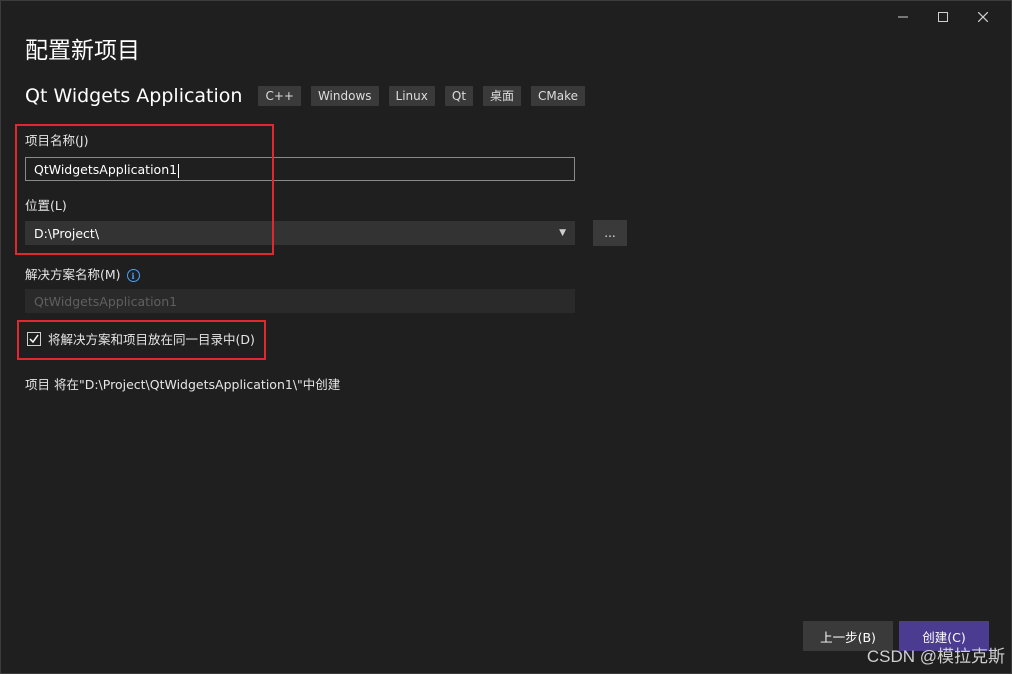  Describe the element at coordinates (106, 301) in the screenshot. I see `solution-name-value: QtWidgetsApplication1` at that location.